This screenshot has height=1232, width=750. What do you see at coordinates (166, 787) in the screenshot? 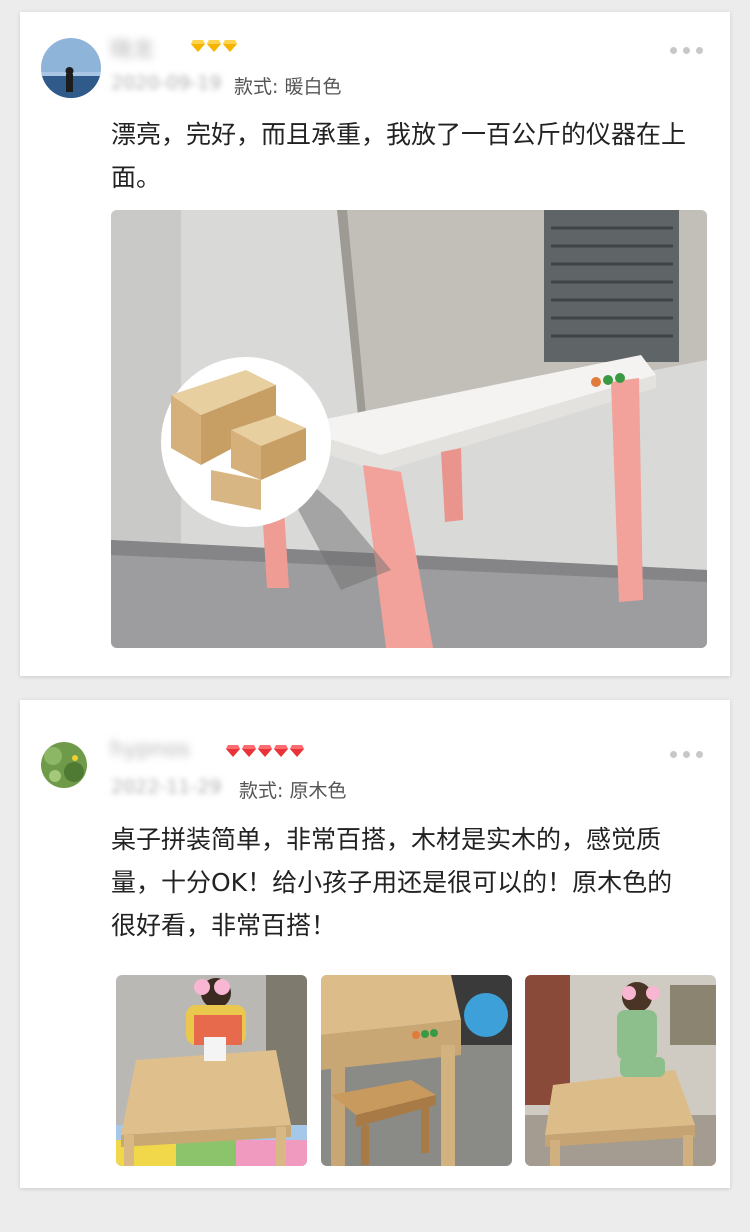
I see `review-date: 2022-11-29` at bounding box center [166, 787].